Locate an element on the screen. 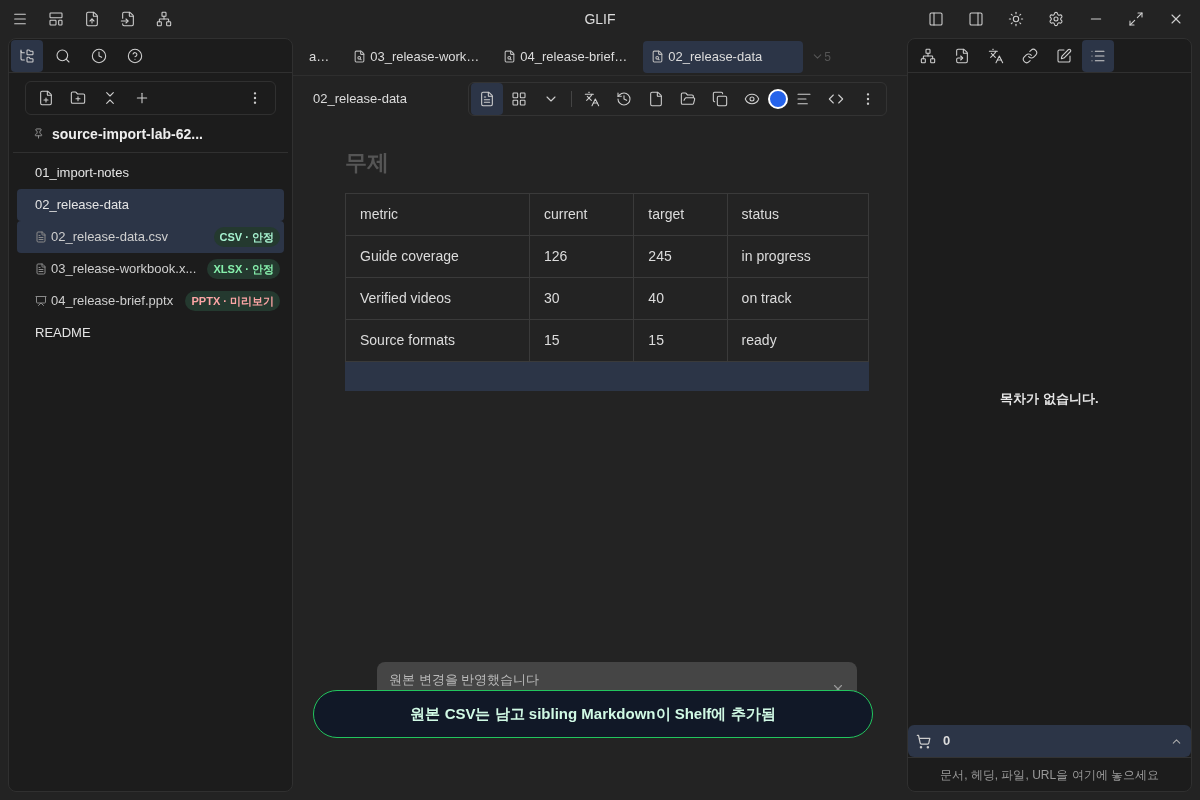 The height and width of the screenshot is (800, 1200). table-cell: Verified videos is located at coordinates (437, 298).